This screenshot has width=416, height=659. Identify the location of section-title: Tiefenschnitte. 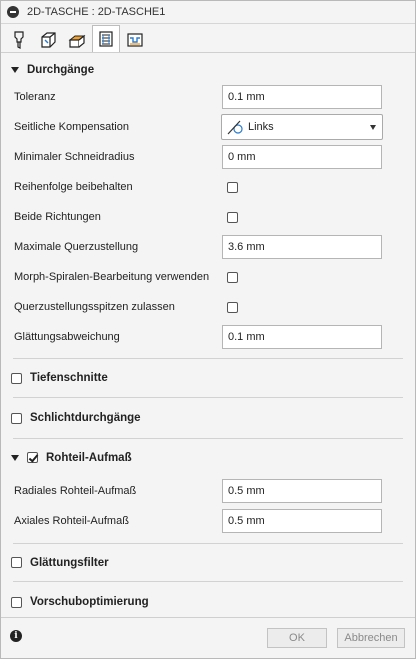
(69, 378).